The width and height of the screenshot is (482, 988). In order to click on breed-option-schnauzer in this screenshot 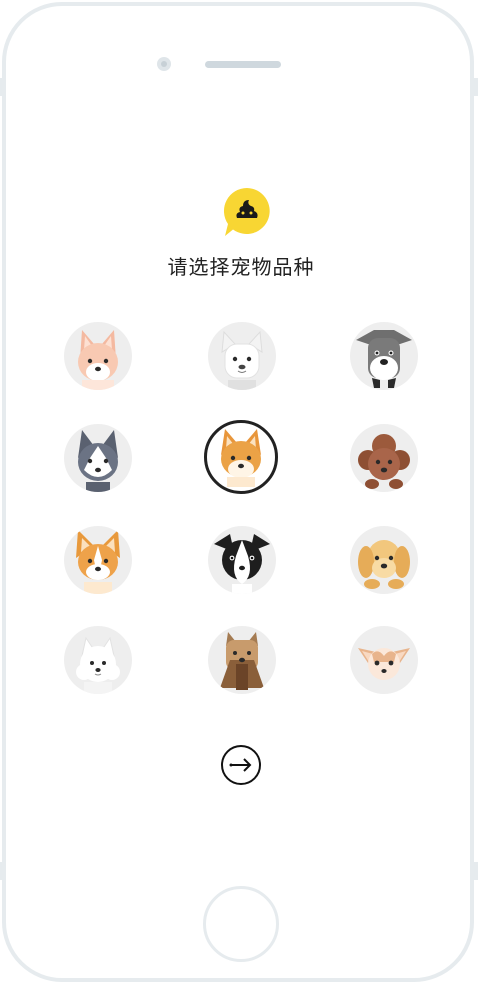, I will do `click(384, 356)`.